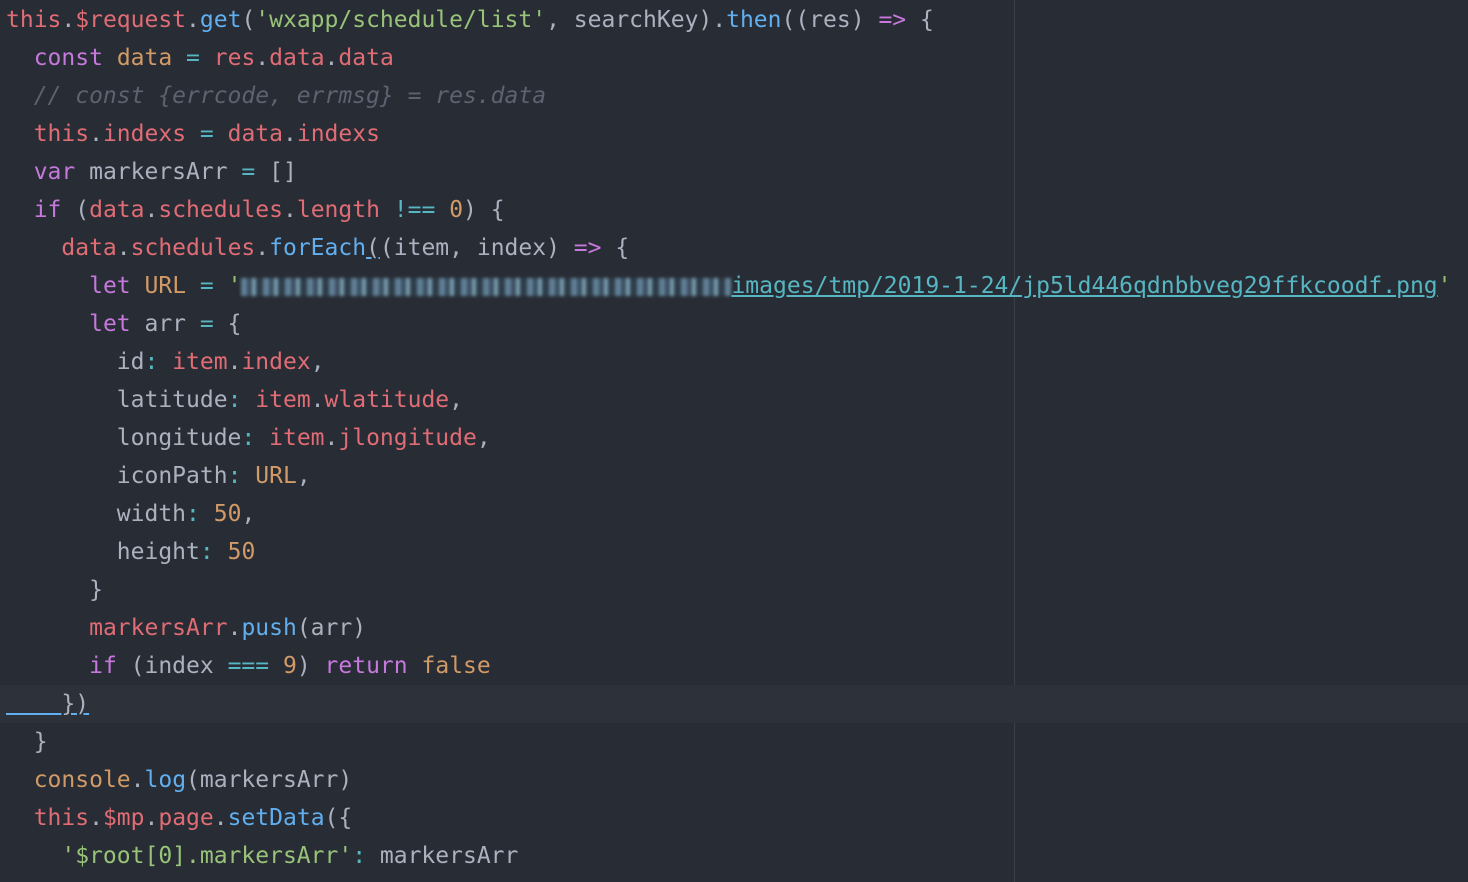 This screenshot has height=882, width=1468. What do you see at coordinates (193, 248) in the screenshot?
I see `code-token: schedules` at bounding box center [193, 248].